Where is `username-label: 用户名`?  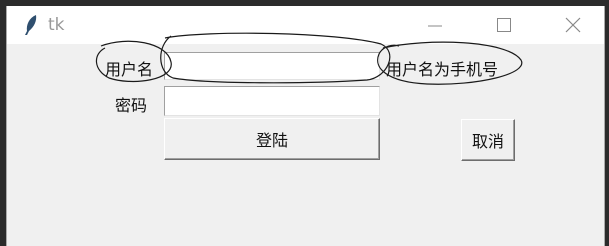
username-label: 用户名 is located at coordinates (129, 69).